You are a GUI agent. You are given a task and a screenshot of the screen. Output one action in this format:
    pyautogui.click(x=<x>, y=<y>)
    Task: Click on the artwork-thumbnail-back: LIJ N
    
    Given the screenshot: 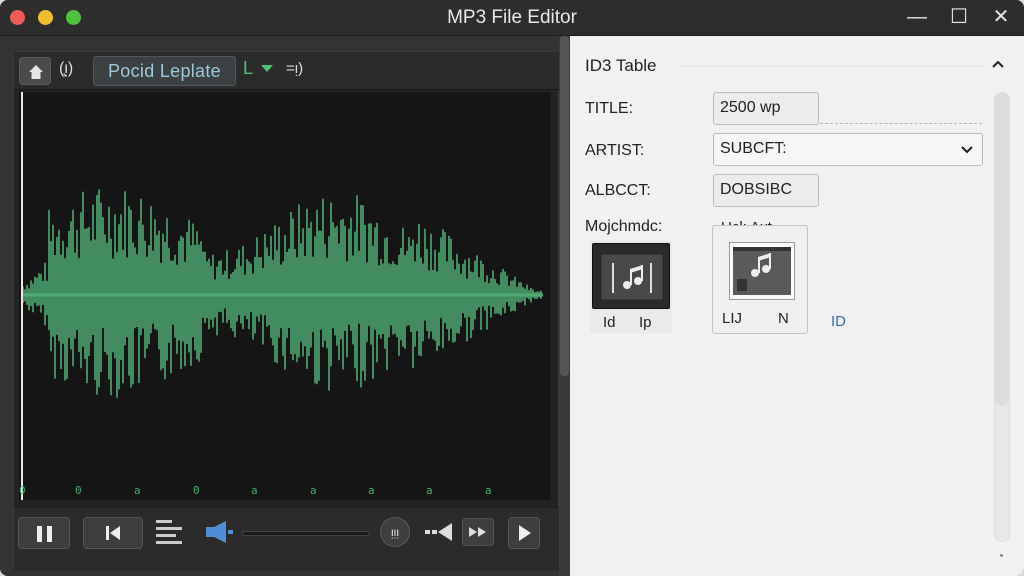 What is the action you would take?
    pyautogui.click(x=760, y=279)
    